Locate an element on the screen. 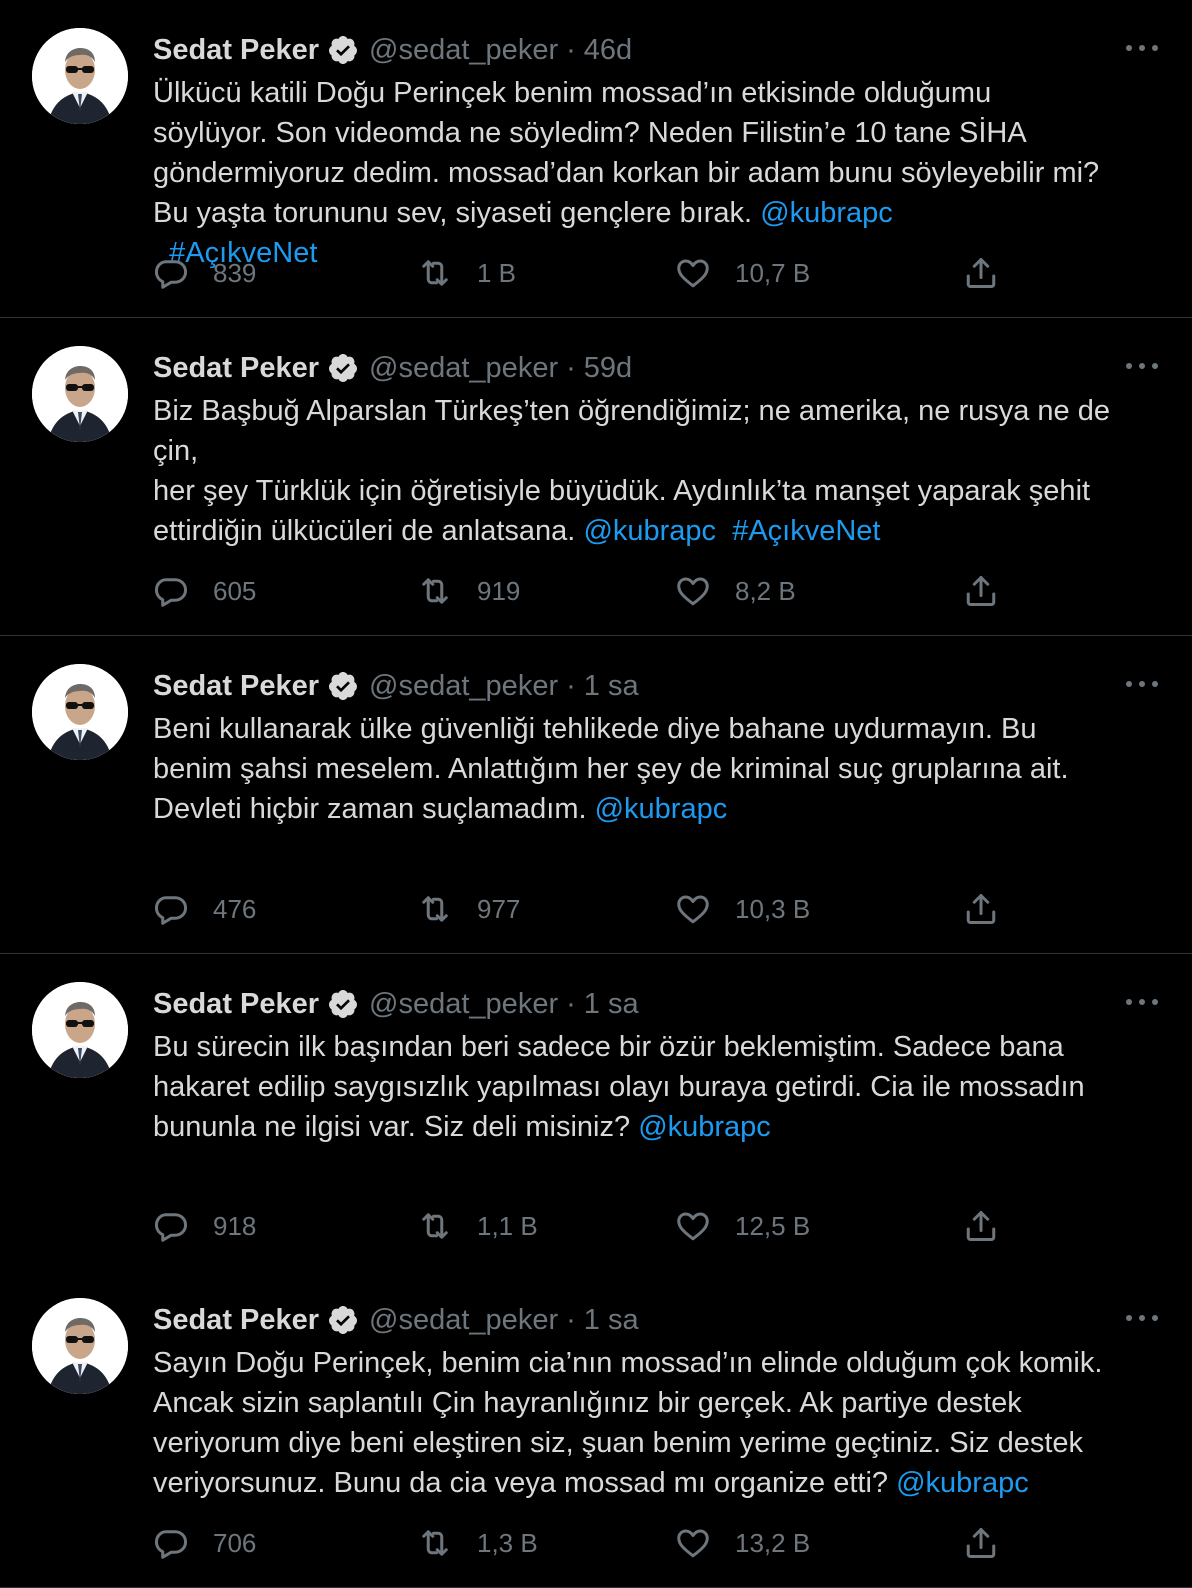 The width and height of the screenshot is (1192, 1588). tweet-text-segment: çin, is located at coordinates (176, 451).